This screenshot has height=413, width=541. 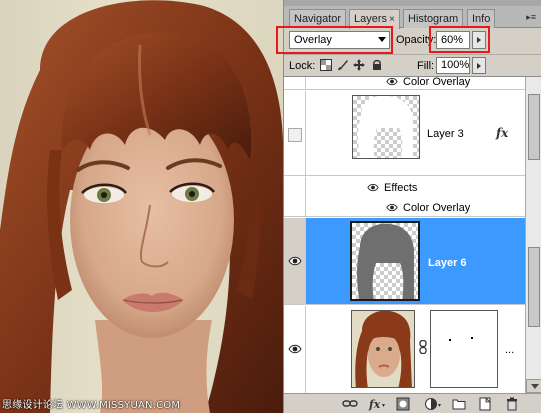 I want to click on tab-histogram-label: Histogram, so click(x=433, y=19).